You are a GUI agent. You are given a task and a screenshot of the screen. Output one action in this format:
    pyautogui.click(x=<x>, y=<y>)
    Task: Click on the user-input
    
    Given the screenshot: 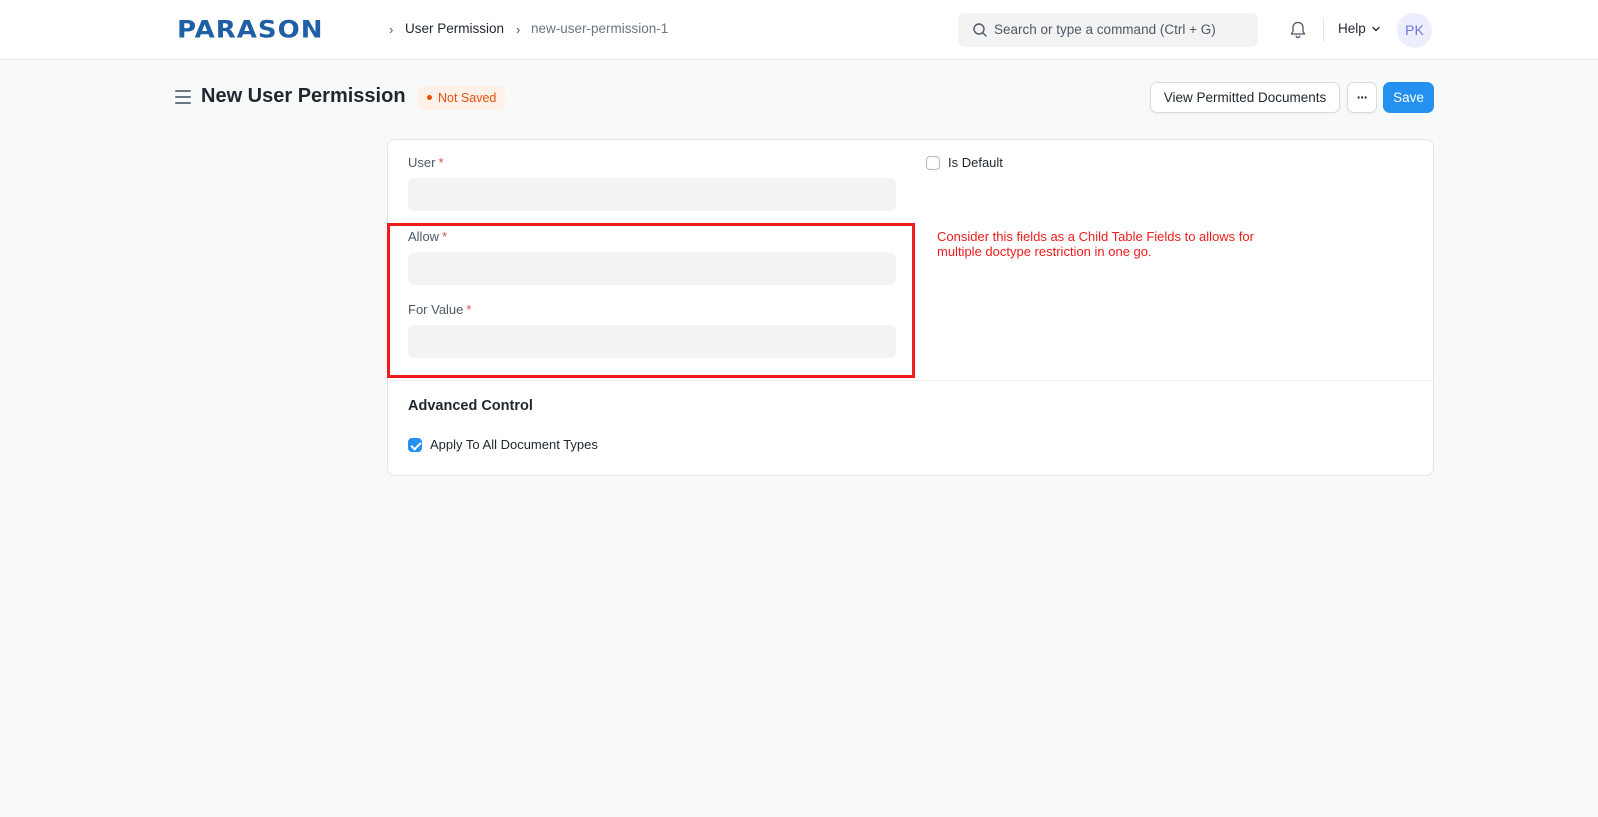 What is the action you would take?
    pyautogui.click(x=652, y=194)
    